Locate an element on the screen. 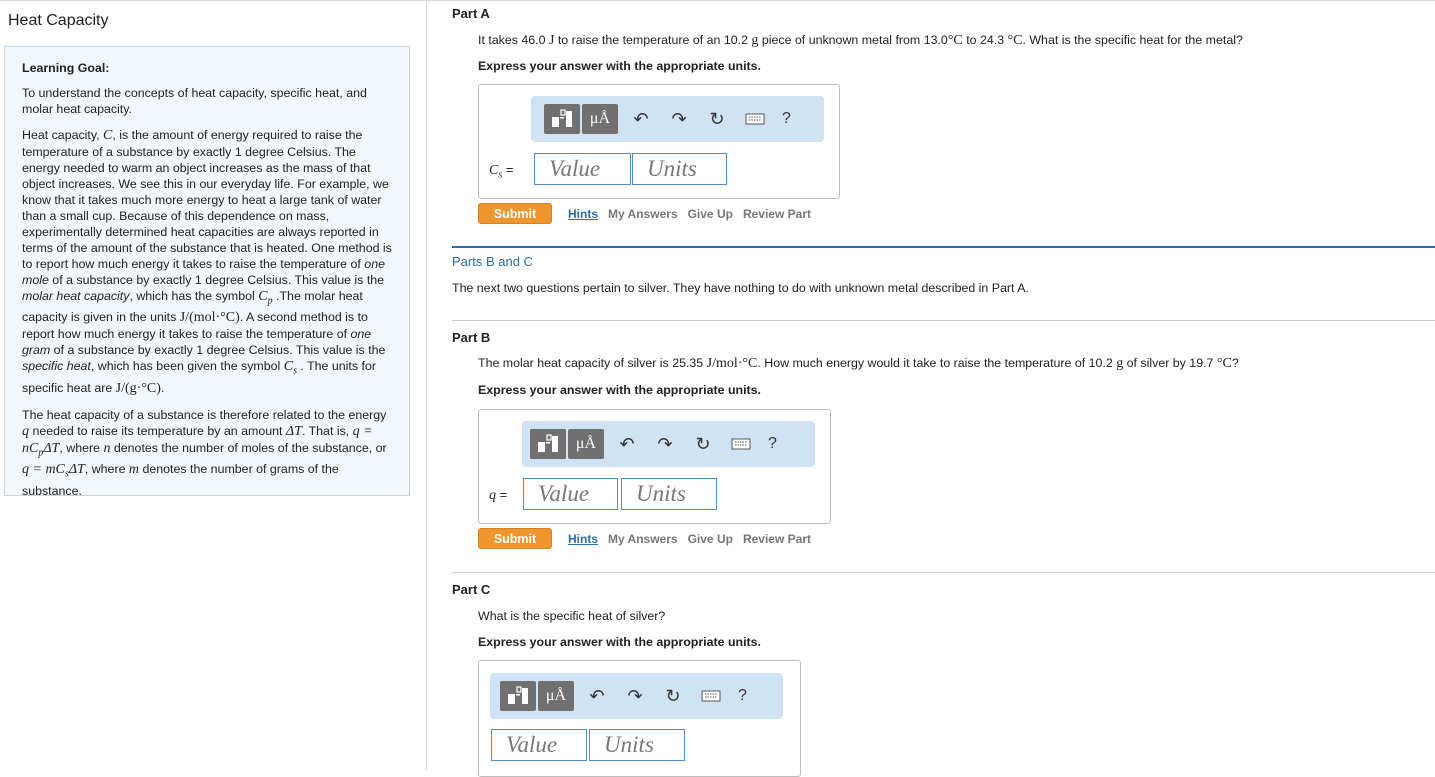 The image size is (1435, 777). part-a-units-input: Units is located at coordinates (679, 169).